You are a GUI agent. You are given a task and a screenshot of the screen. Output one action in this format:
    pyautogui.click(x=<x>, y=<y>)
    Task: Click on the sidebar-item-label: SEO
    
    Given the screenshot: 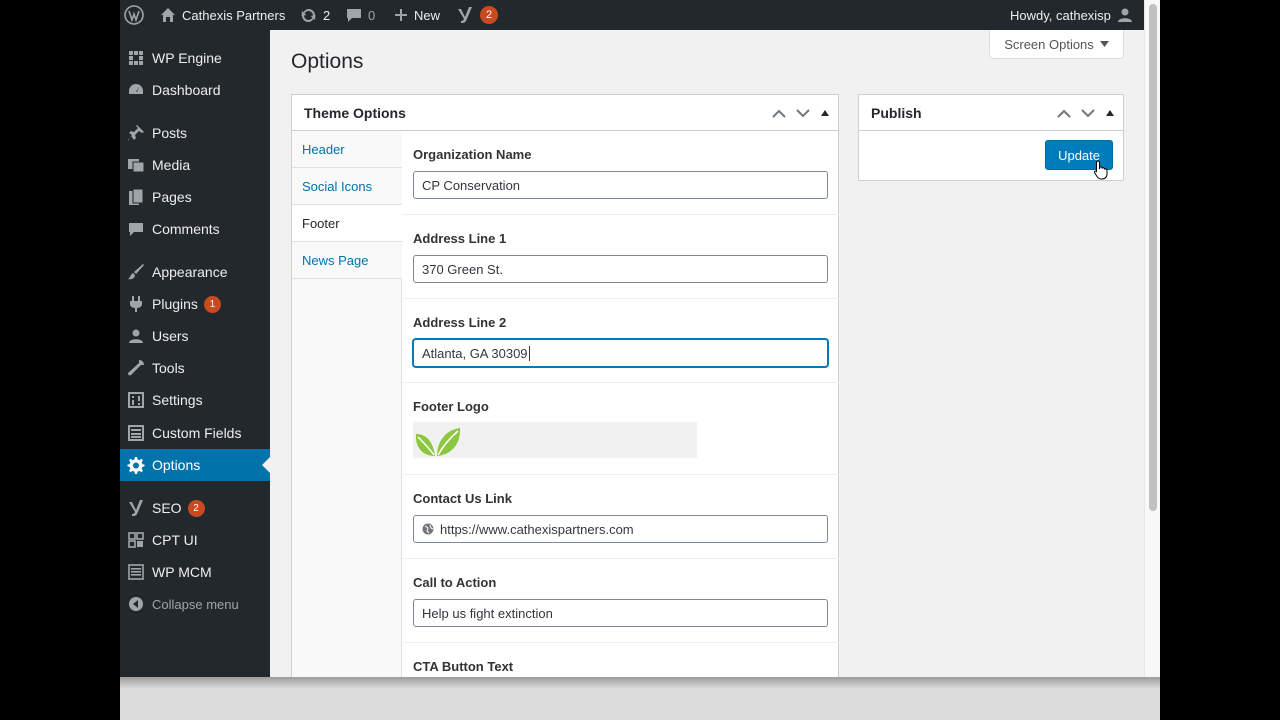 What is the action you would take?
    pyautogui.click(x=167, y=508)
    